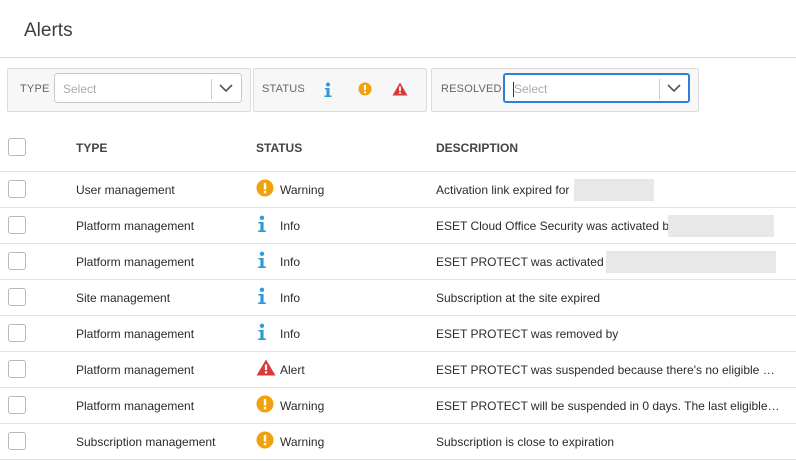 The image size is (796, 461). Describe the element at coordinates (91, 148) in the screenshot. I see `column-header-type: TYPE` at that location.